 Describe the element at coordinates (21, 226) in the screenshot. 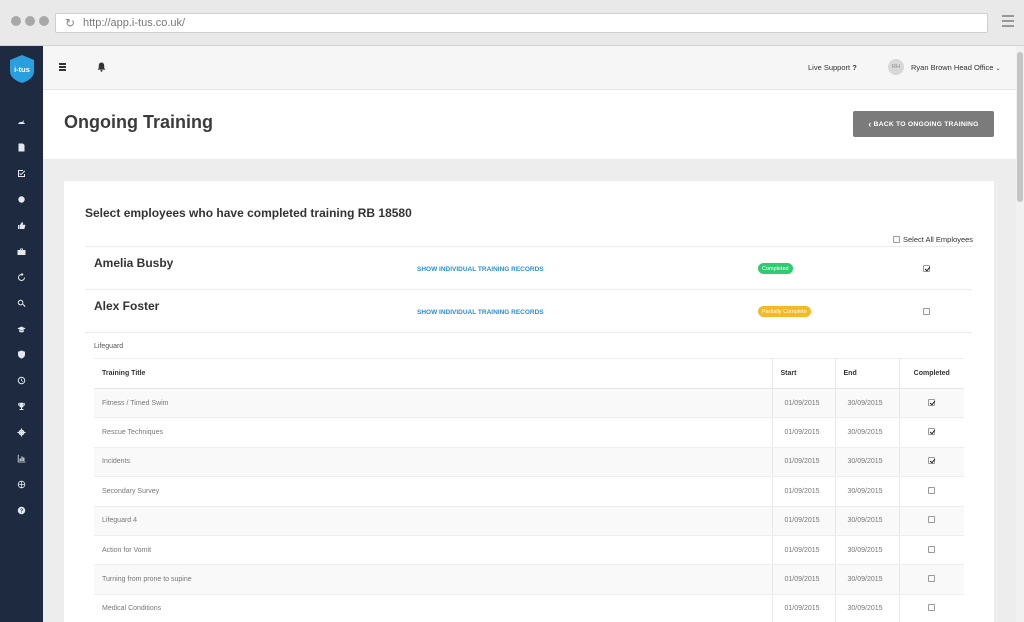

I see `sidebar-item-thumbs-up` at that location.